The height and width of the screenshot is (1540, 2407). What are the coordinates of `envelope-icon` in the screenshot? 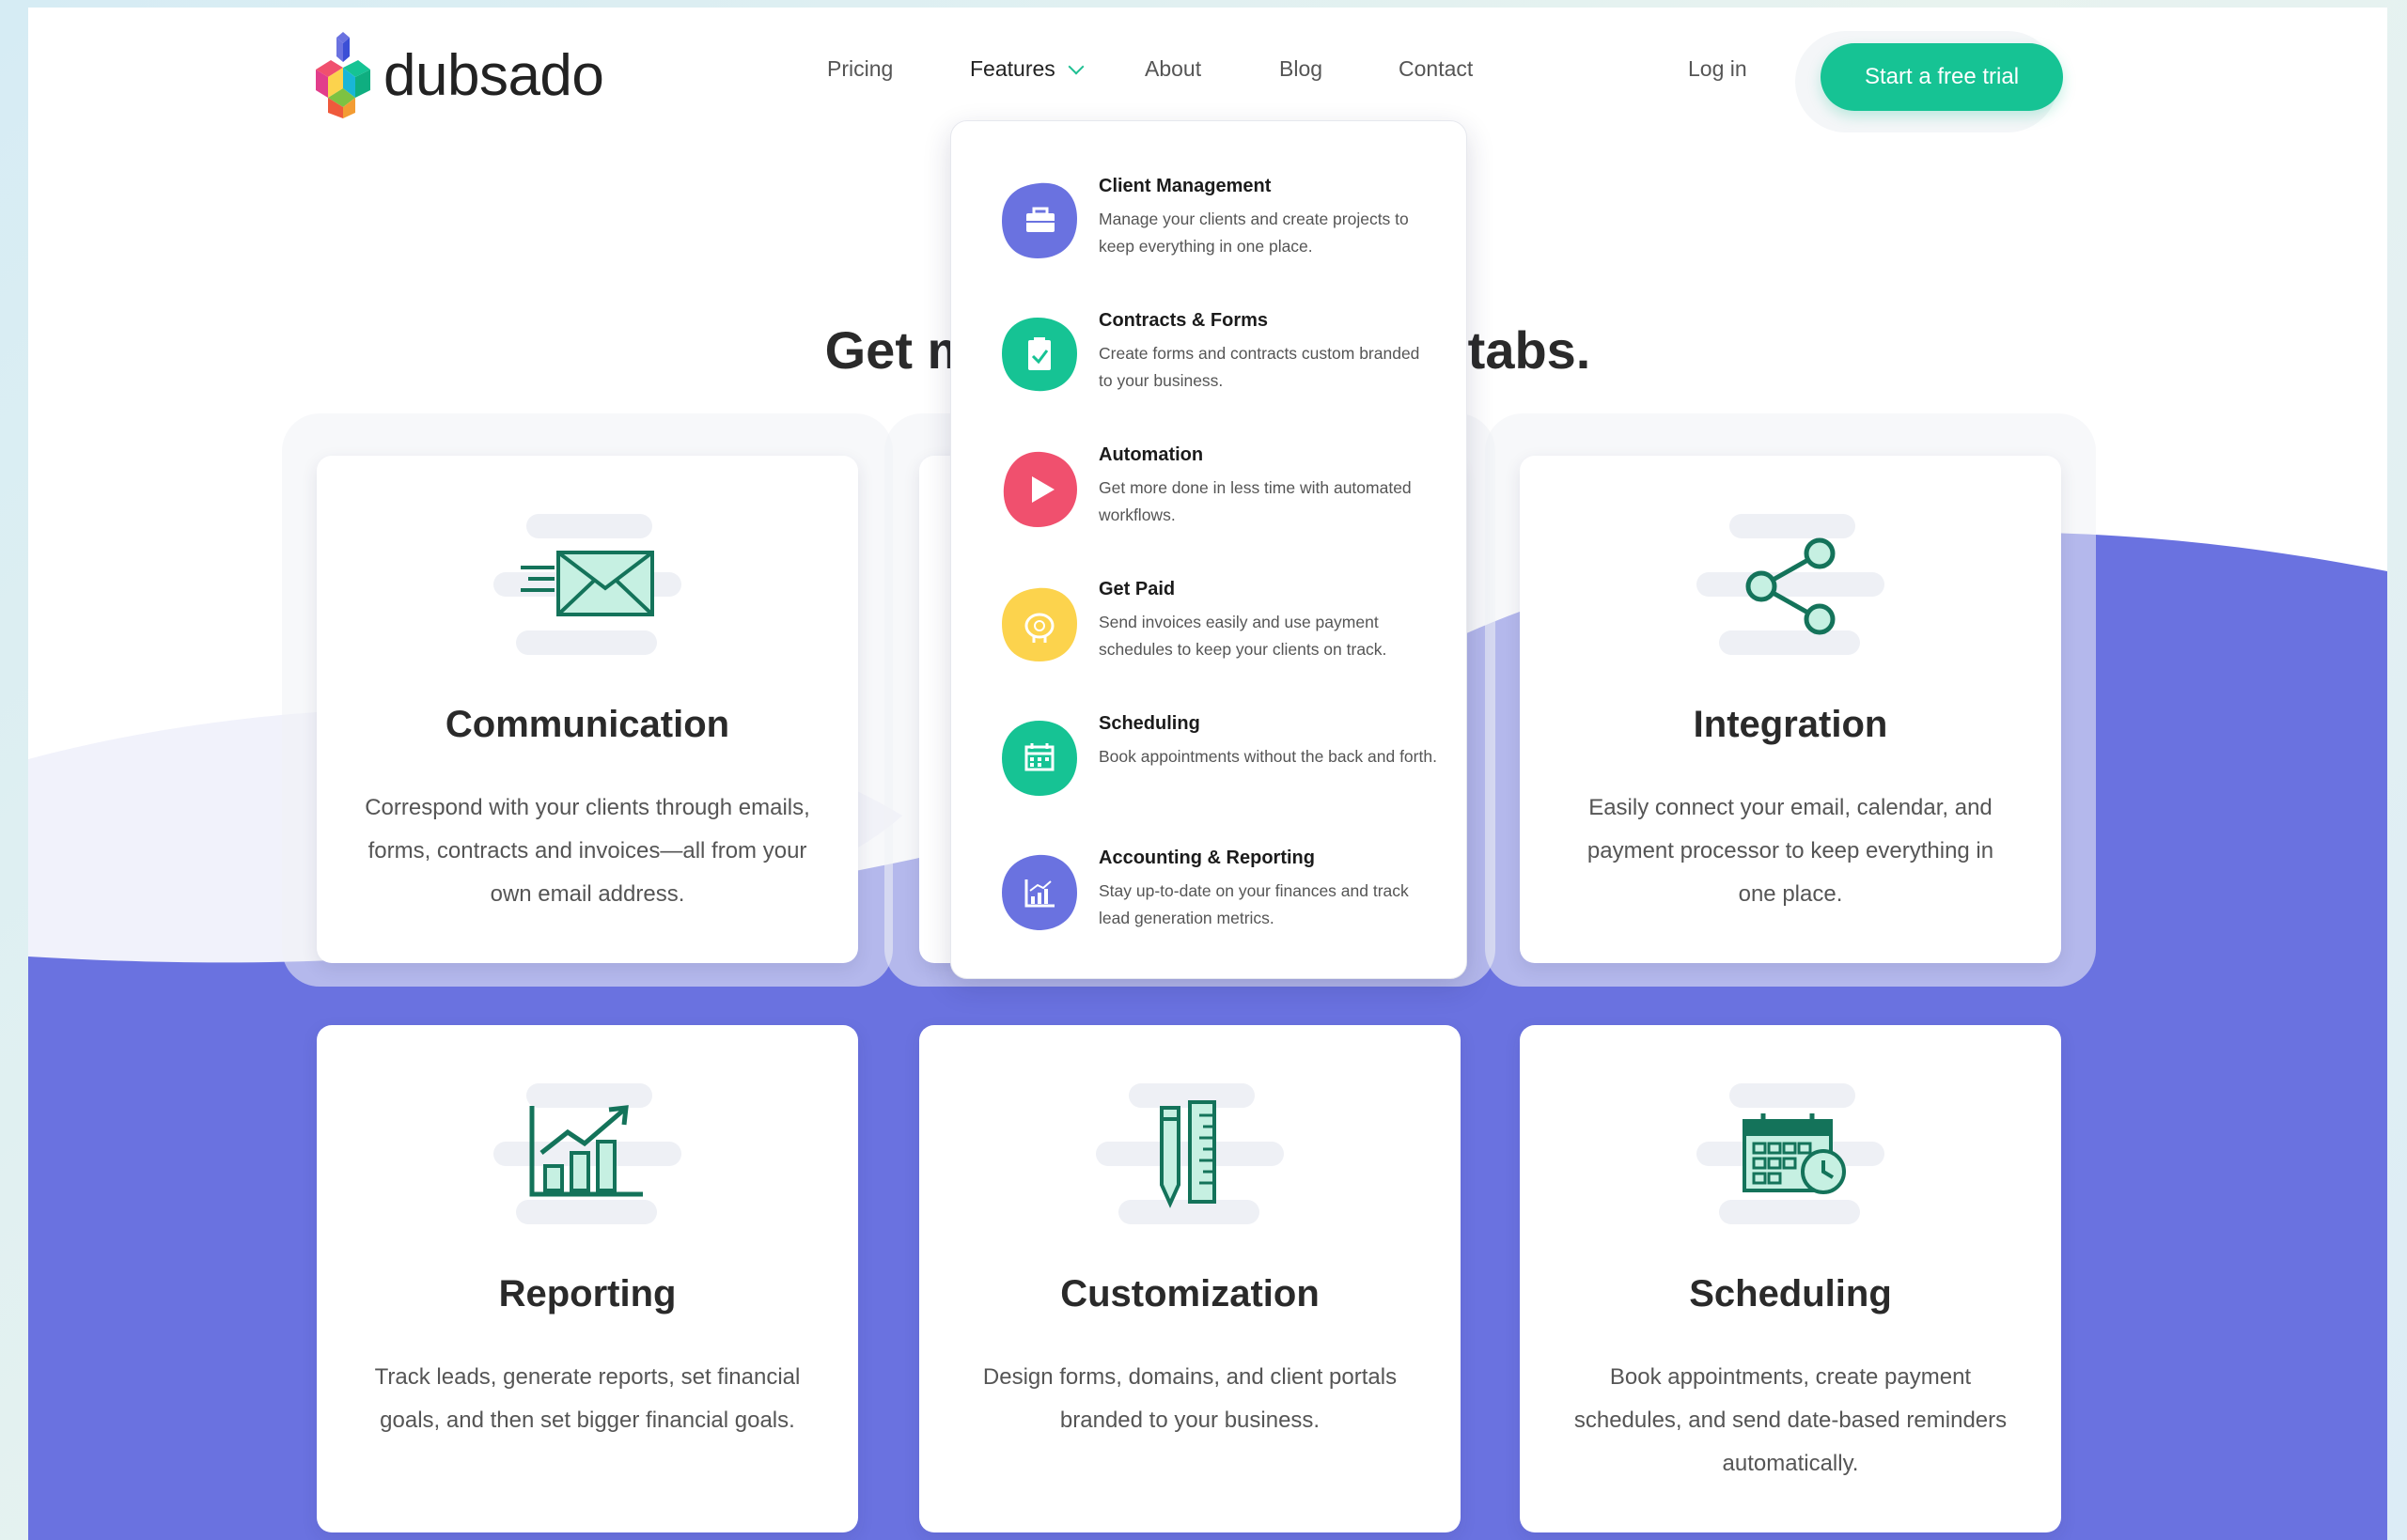 It's located at (587, 584).